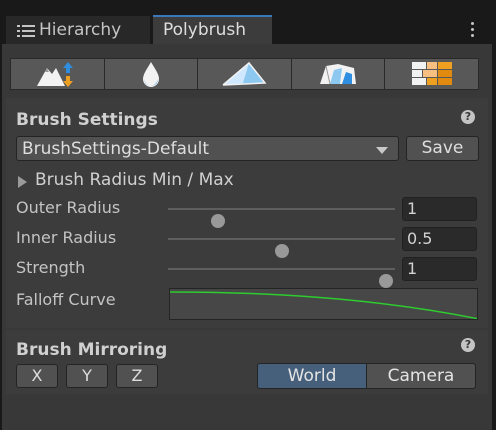  Describe the element at coordinates (87, 120) in the screenshot. I see `brush-settings-title: Brush Settings` at that location.